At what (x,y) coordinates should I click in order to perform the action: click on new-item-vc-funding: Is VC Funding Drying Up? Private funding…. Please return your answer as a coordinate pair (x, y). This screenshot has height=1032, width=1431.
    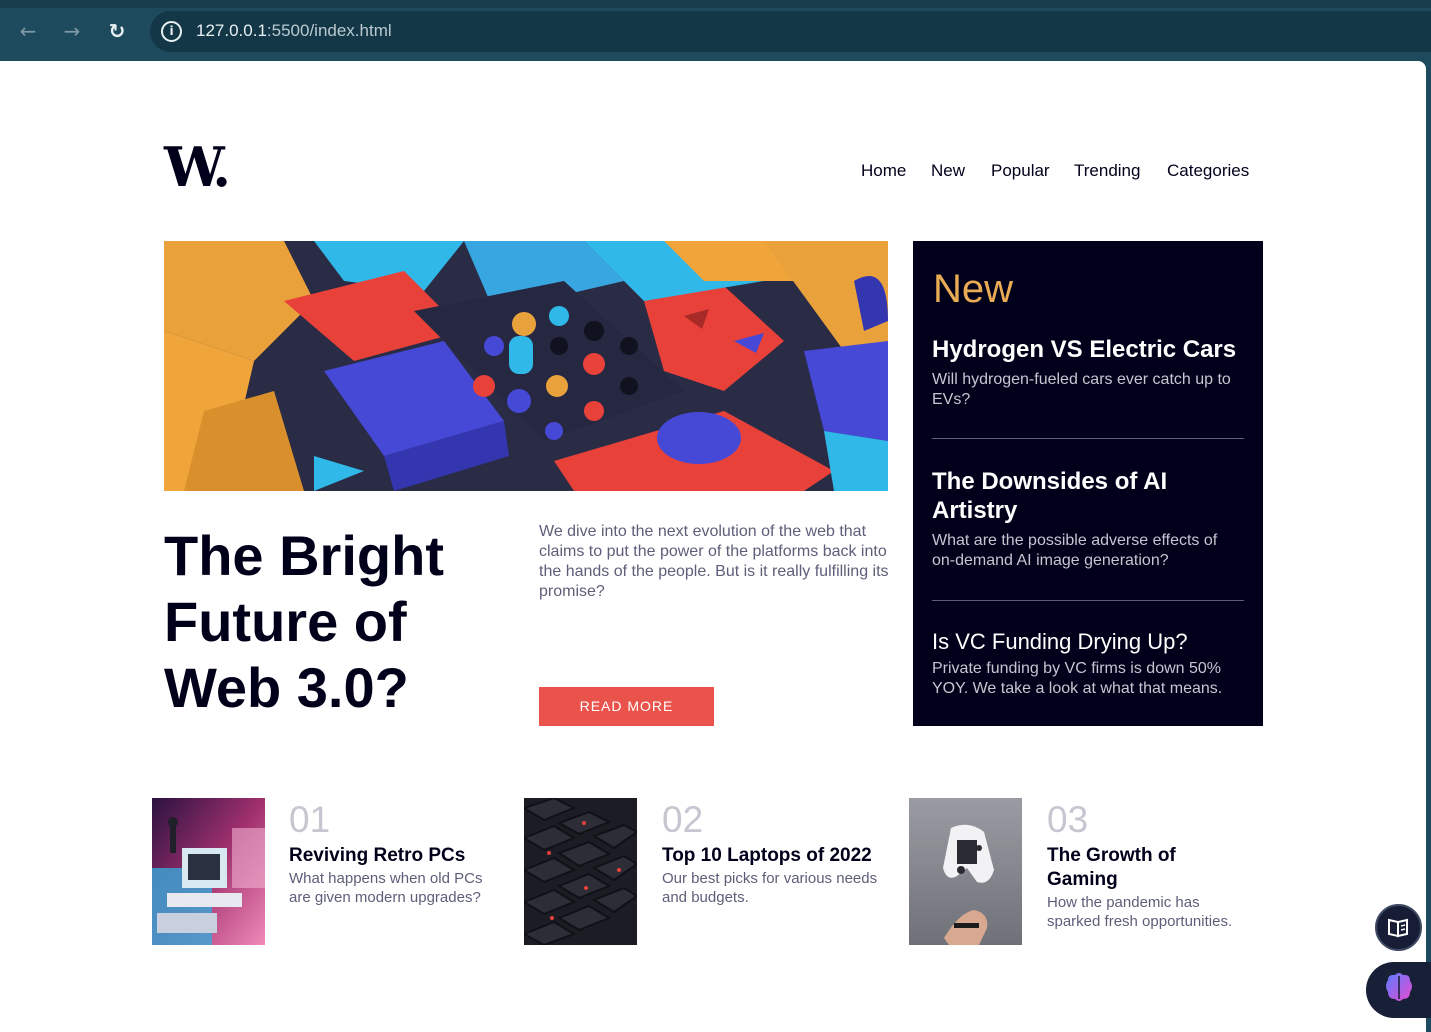
    Looking at the image, I should click on (1088, 663).